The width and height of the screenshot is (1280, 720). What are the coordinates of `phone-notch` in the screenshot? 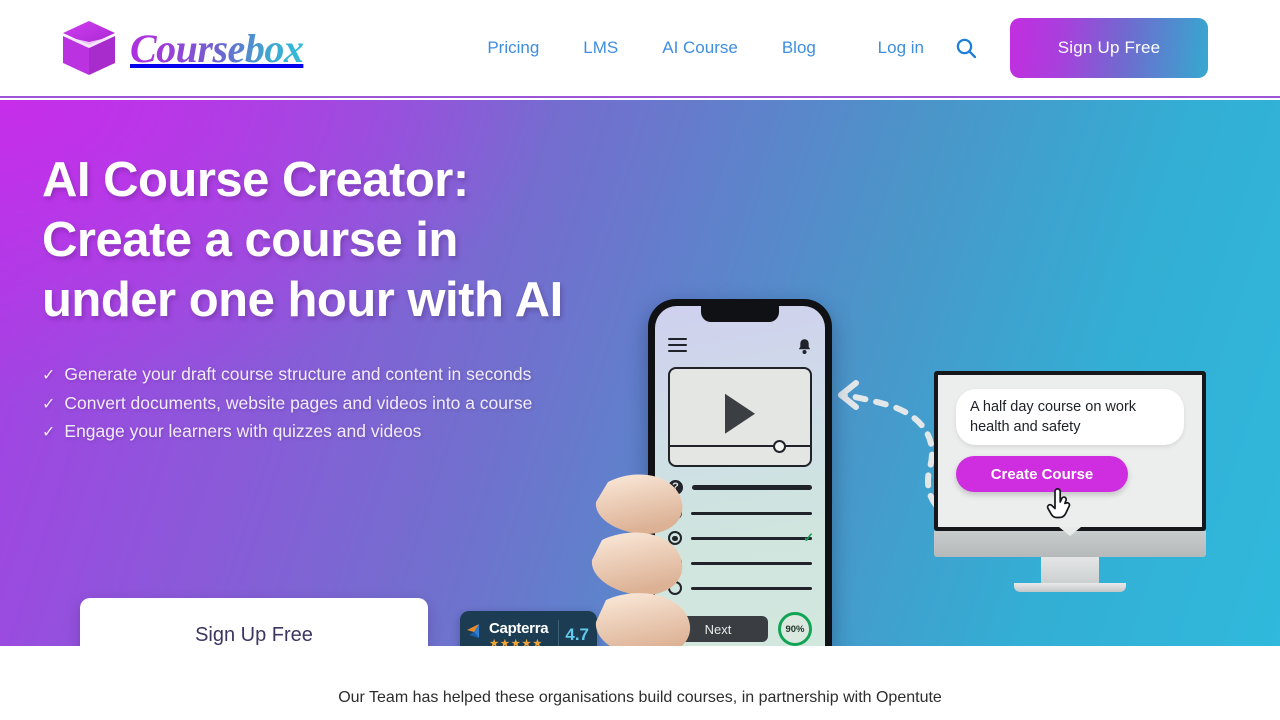 It's located at (740, 314).